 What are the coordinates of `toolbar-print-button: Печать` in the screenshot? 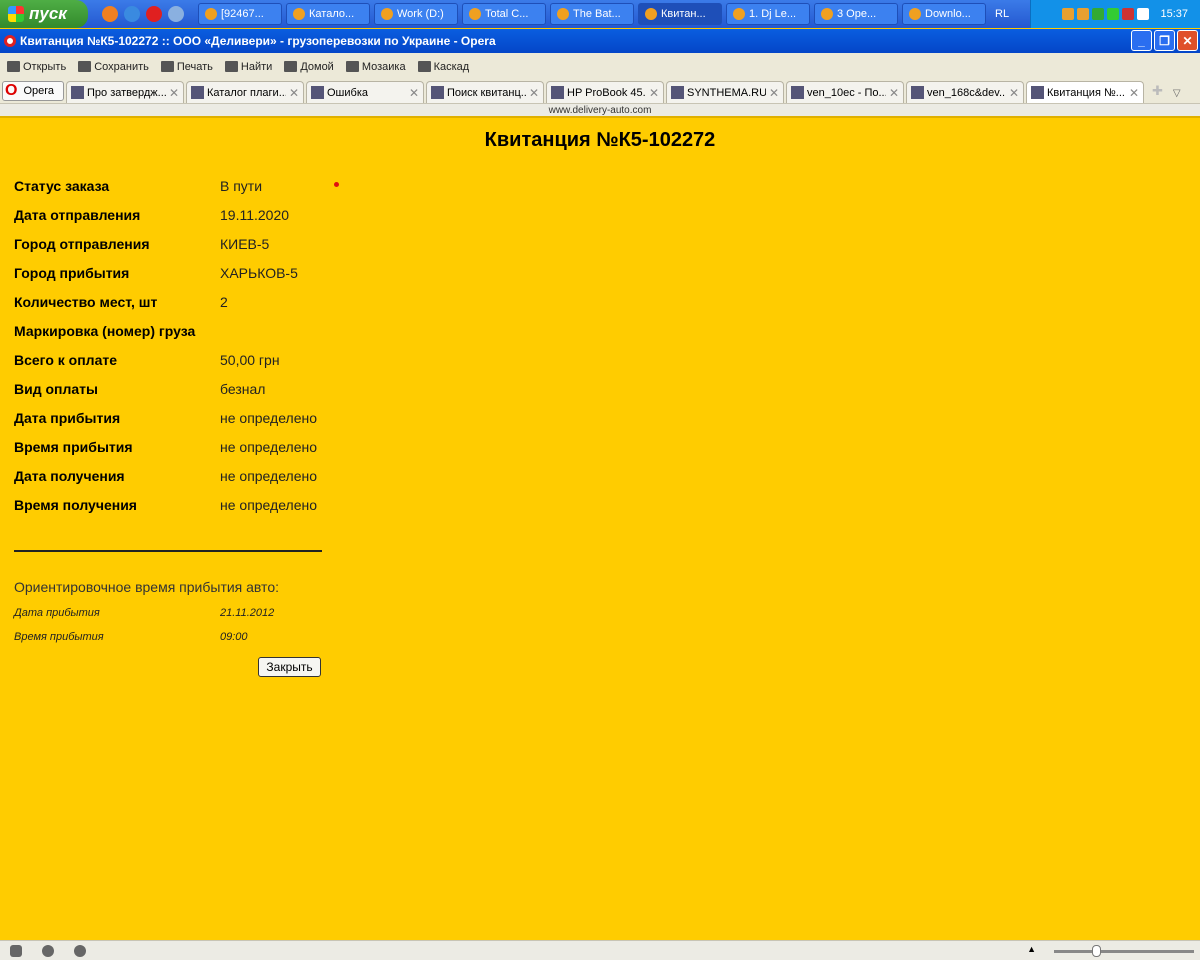 It's located at (186, 66).